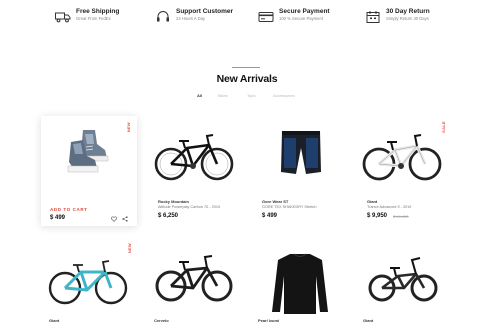 The height and width of the screenshot is (329, 494). I want to click on new-badge: NEW, so click(128, 127).